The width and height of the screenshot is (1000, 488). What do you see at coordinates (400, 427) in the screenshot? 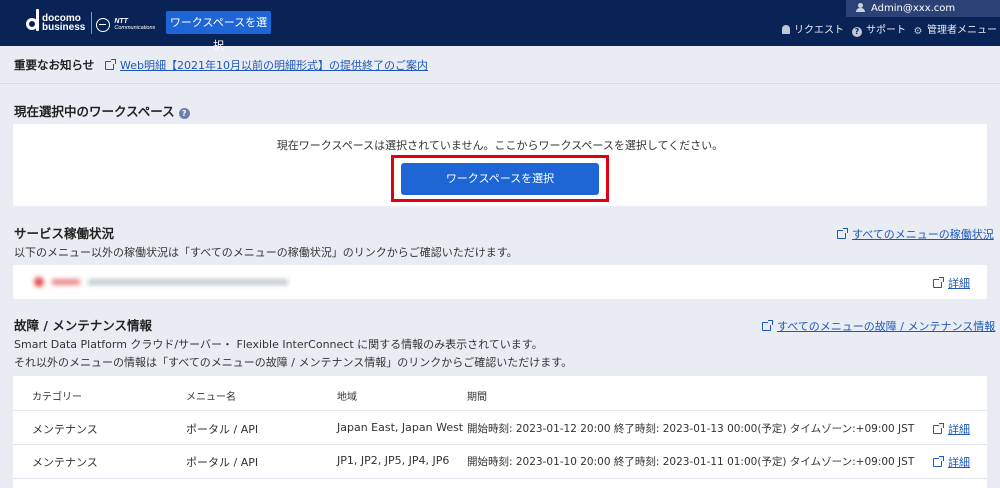
I see `row1-region: Japan East, Japan West` at bounding box center [400, 427].